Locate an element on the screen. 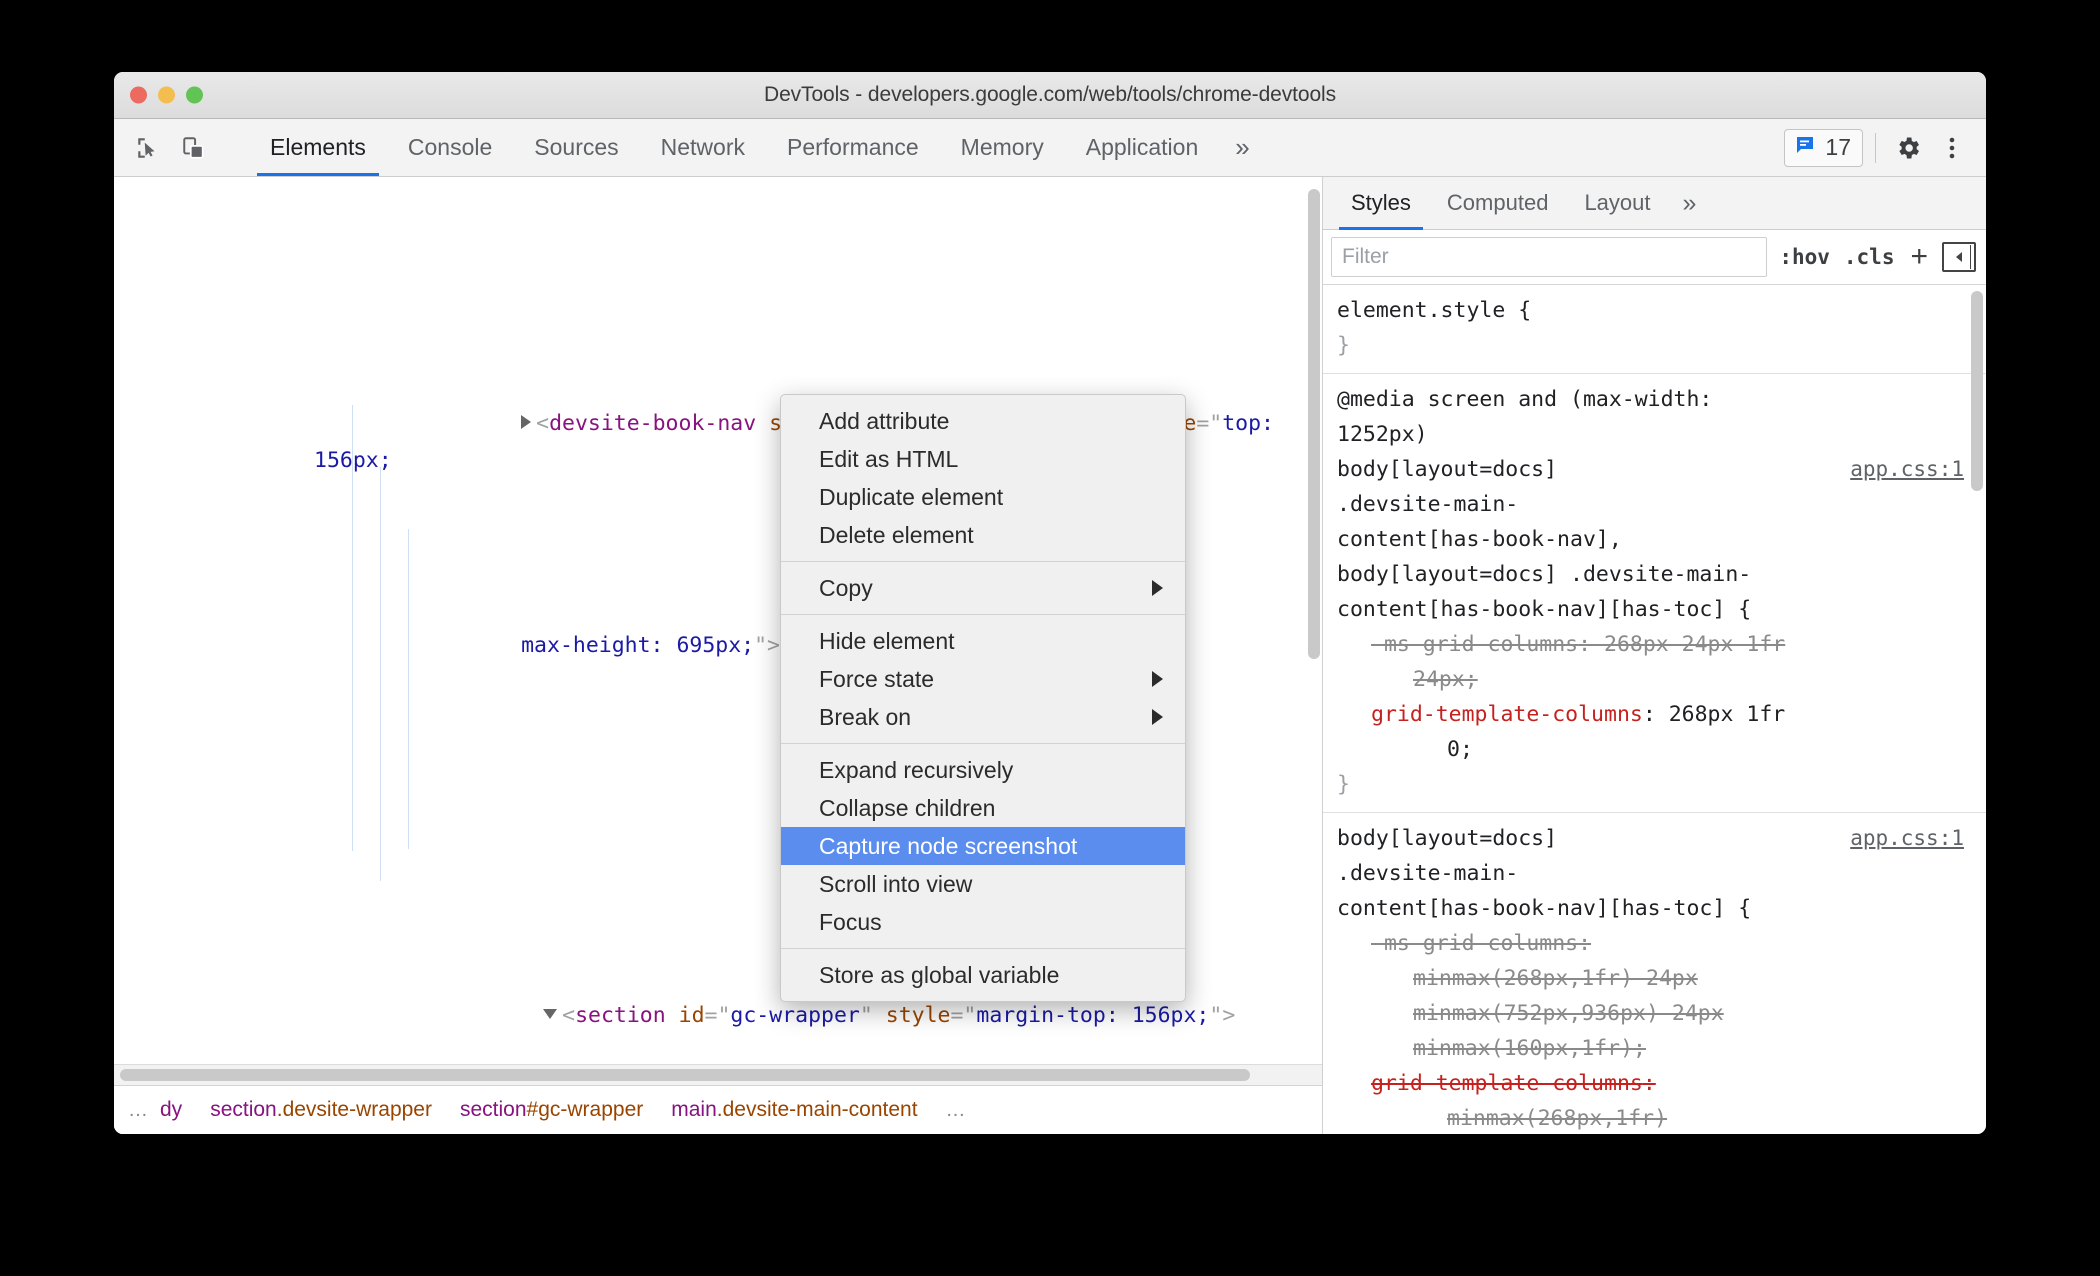 The image size is (2100, 1276). context-menu-item-duplicate-element: Duplicate element is located at coordinates (983, 497).